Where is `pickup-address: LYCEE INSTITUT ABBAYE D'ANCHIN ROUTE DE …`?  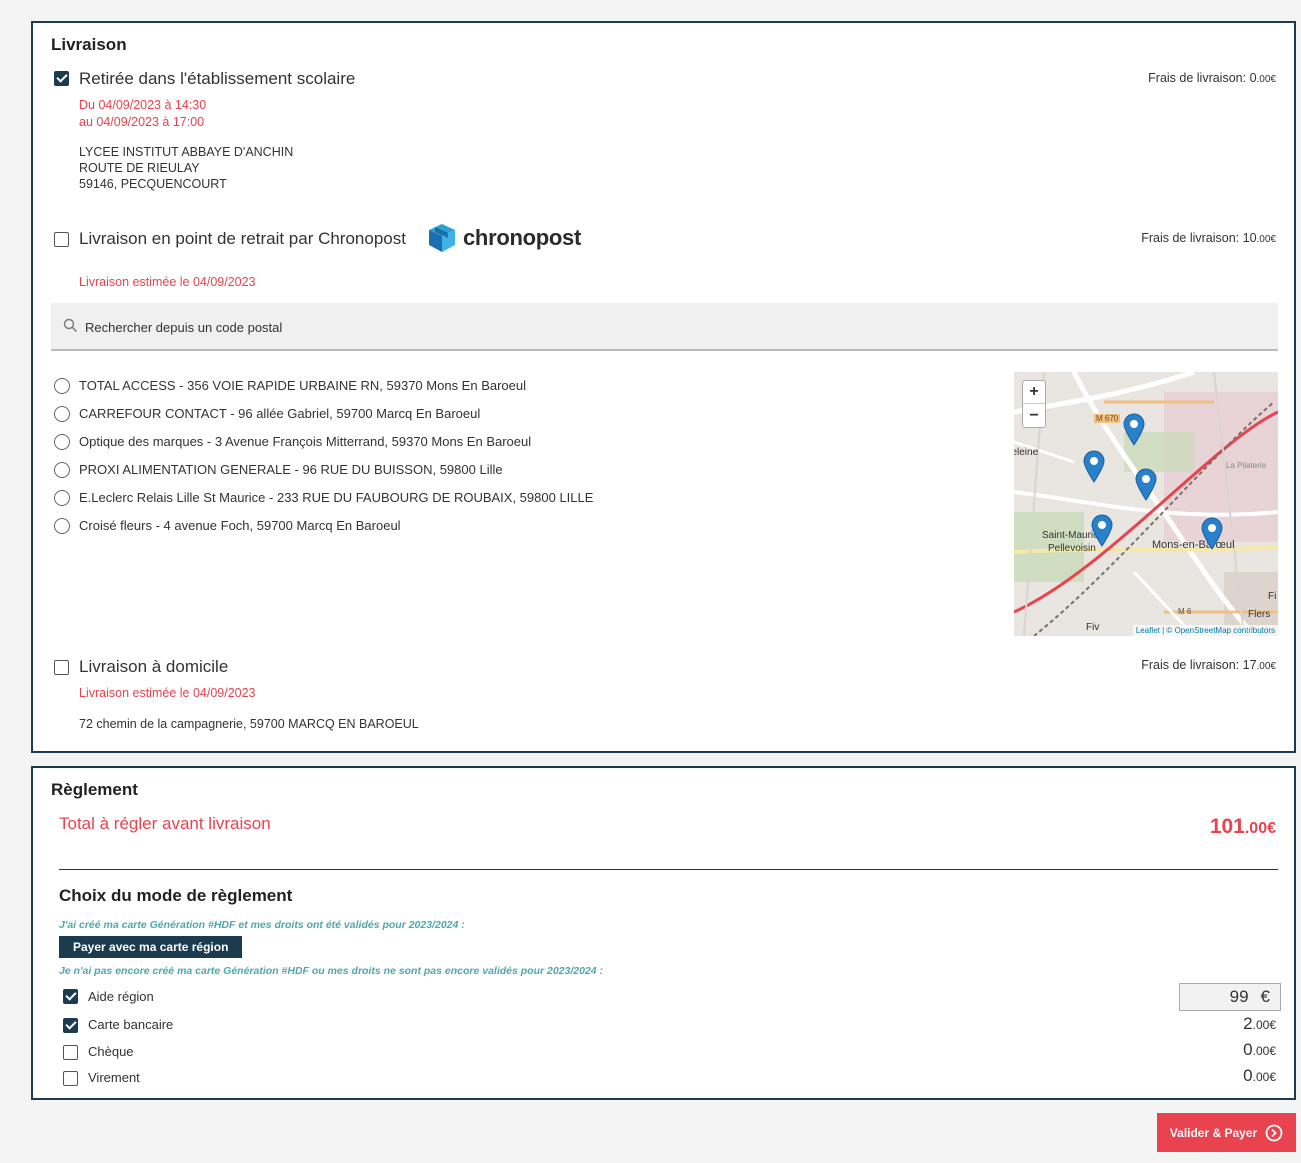 pickup-address: LYCEE INSTITUT ABBAYE D'ANCHIN ROUTE DE … is located at coordinates (186, 168).